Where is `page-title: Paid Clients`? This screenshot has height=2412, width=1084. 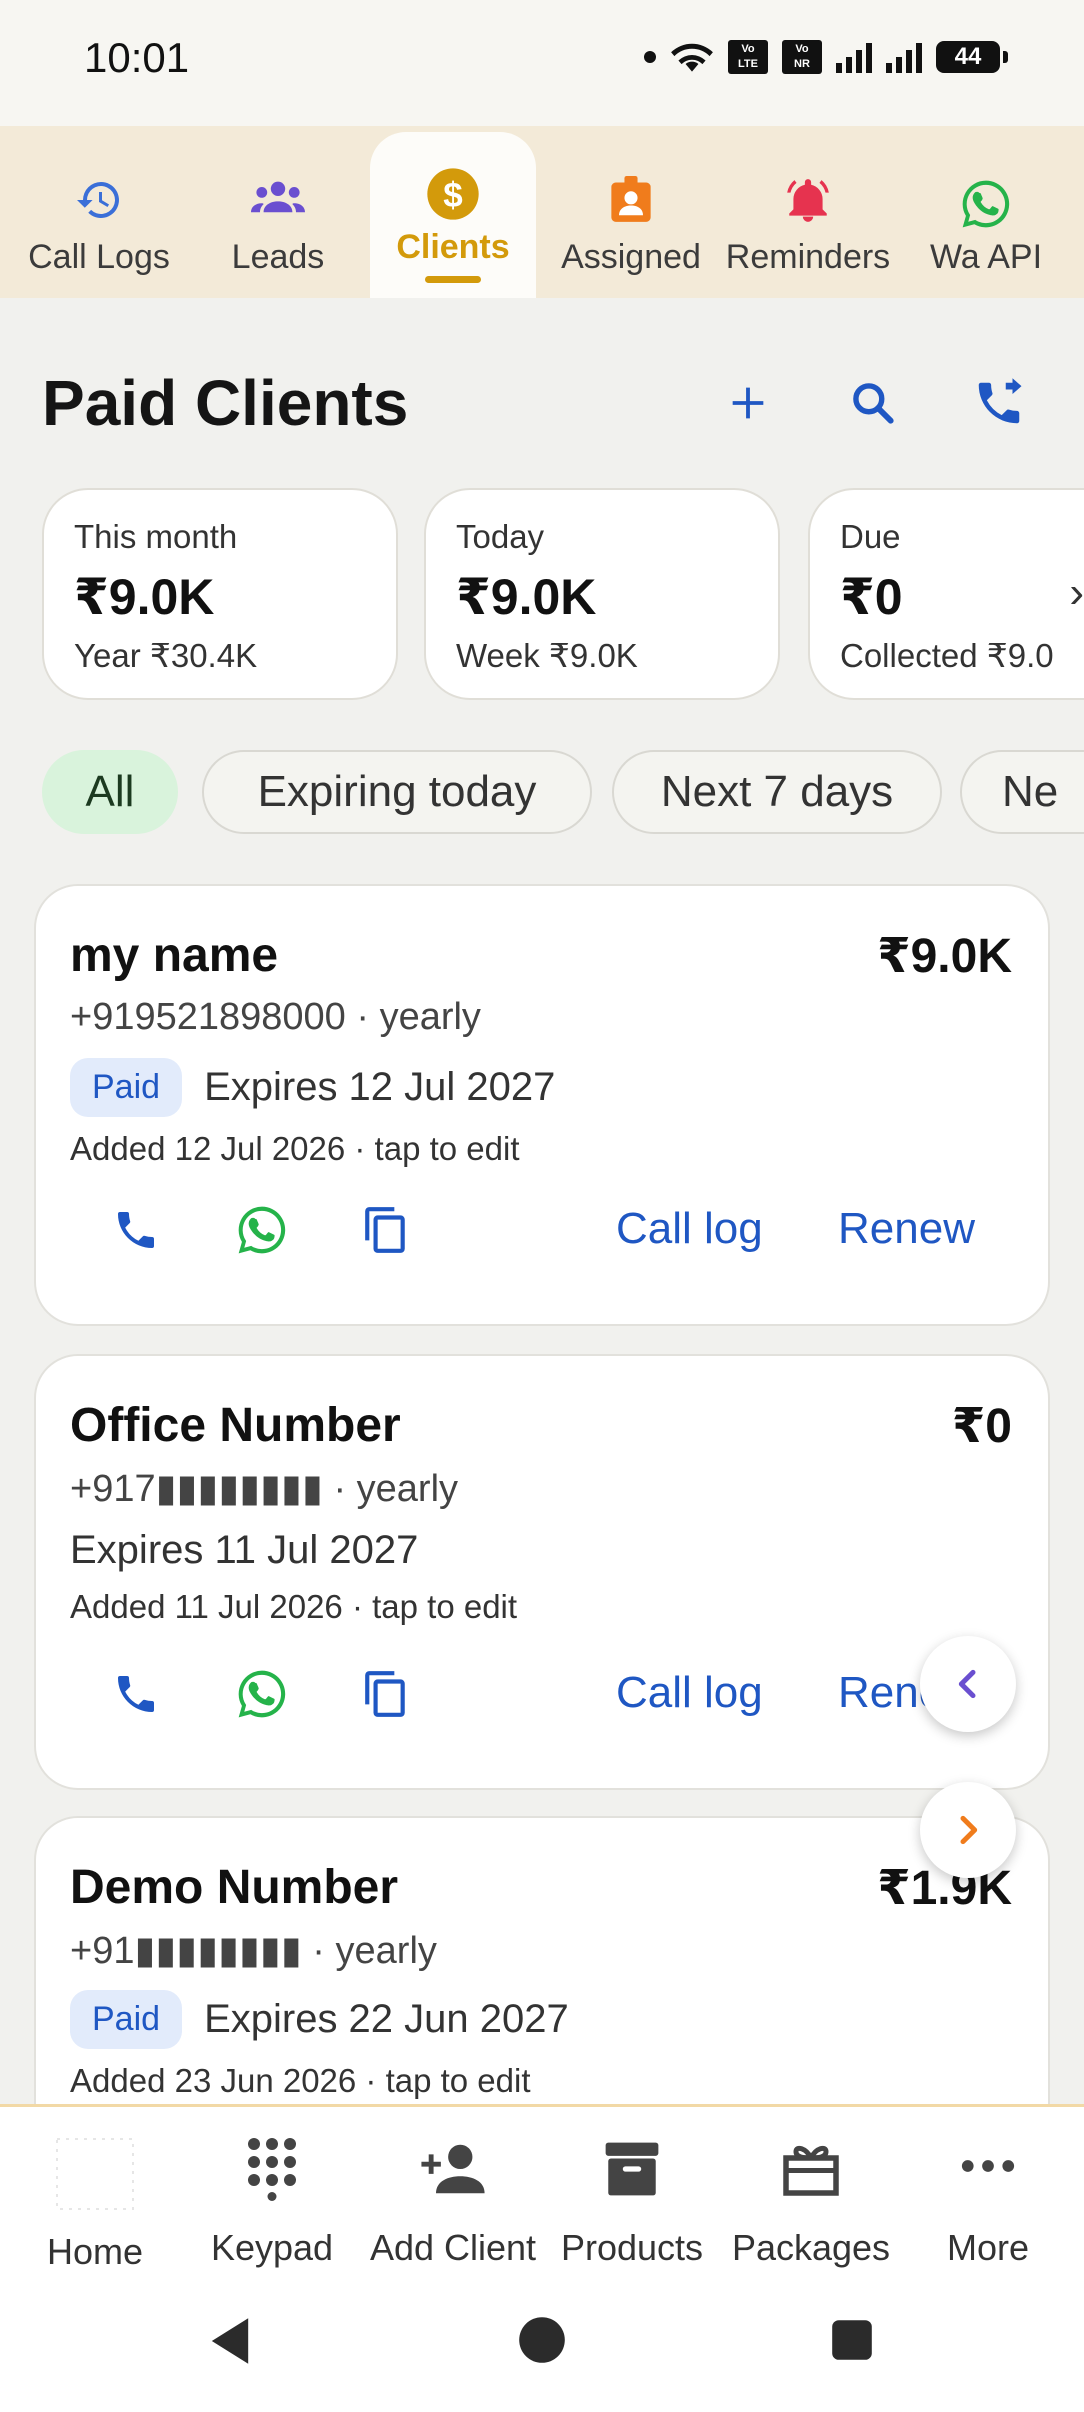 page-title: Paid Clients is located at coordinates (225, 403).